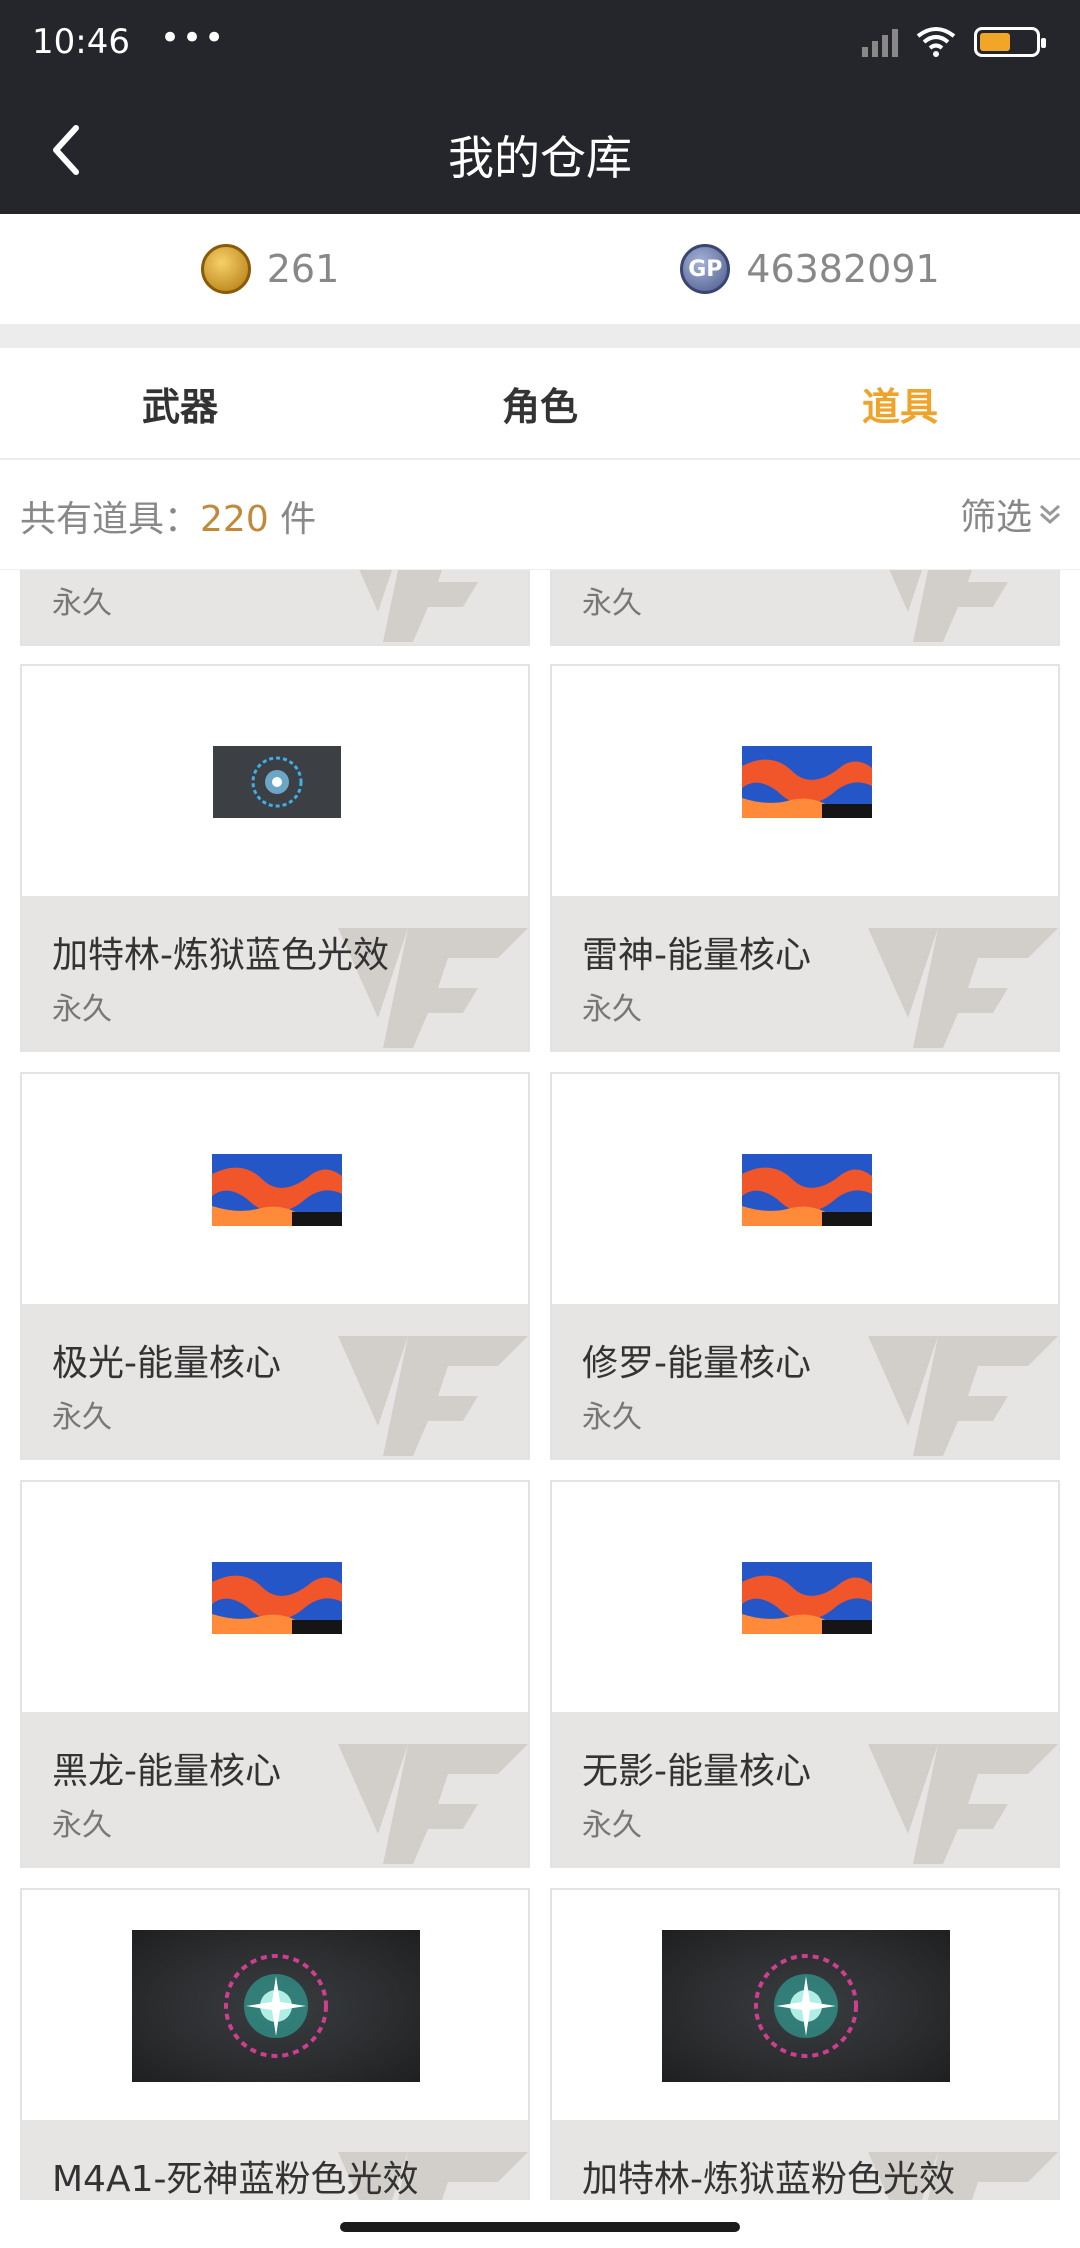 Image resolution: width=1080 pixels, height=2248 pixels. I want to click on filter-button: 筛选, so click(1012, 514).